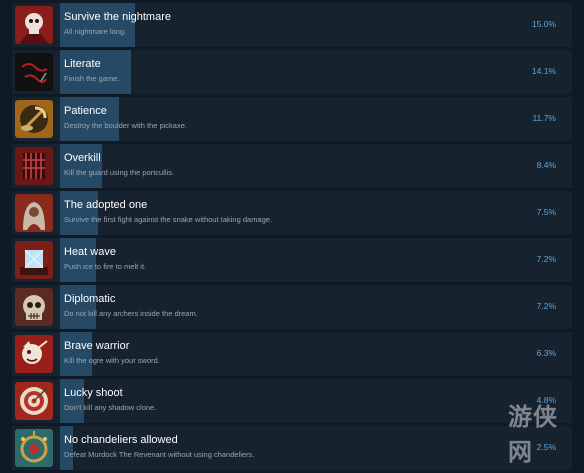 Image resolution: width=584 pixels, height=473 pixels. What do you see at coordinates (93, 393) in the screenshot?
I see `achievement-title: Lucky shoot` at bounding box center [93, 393].